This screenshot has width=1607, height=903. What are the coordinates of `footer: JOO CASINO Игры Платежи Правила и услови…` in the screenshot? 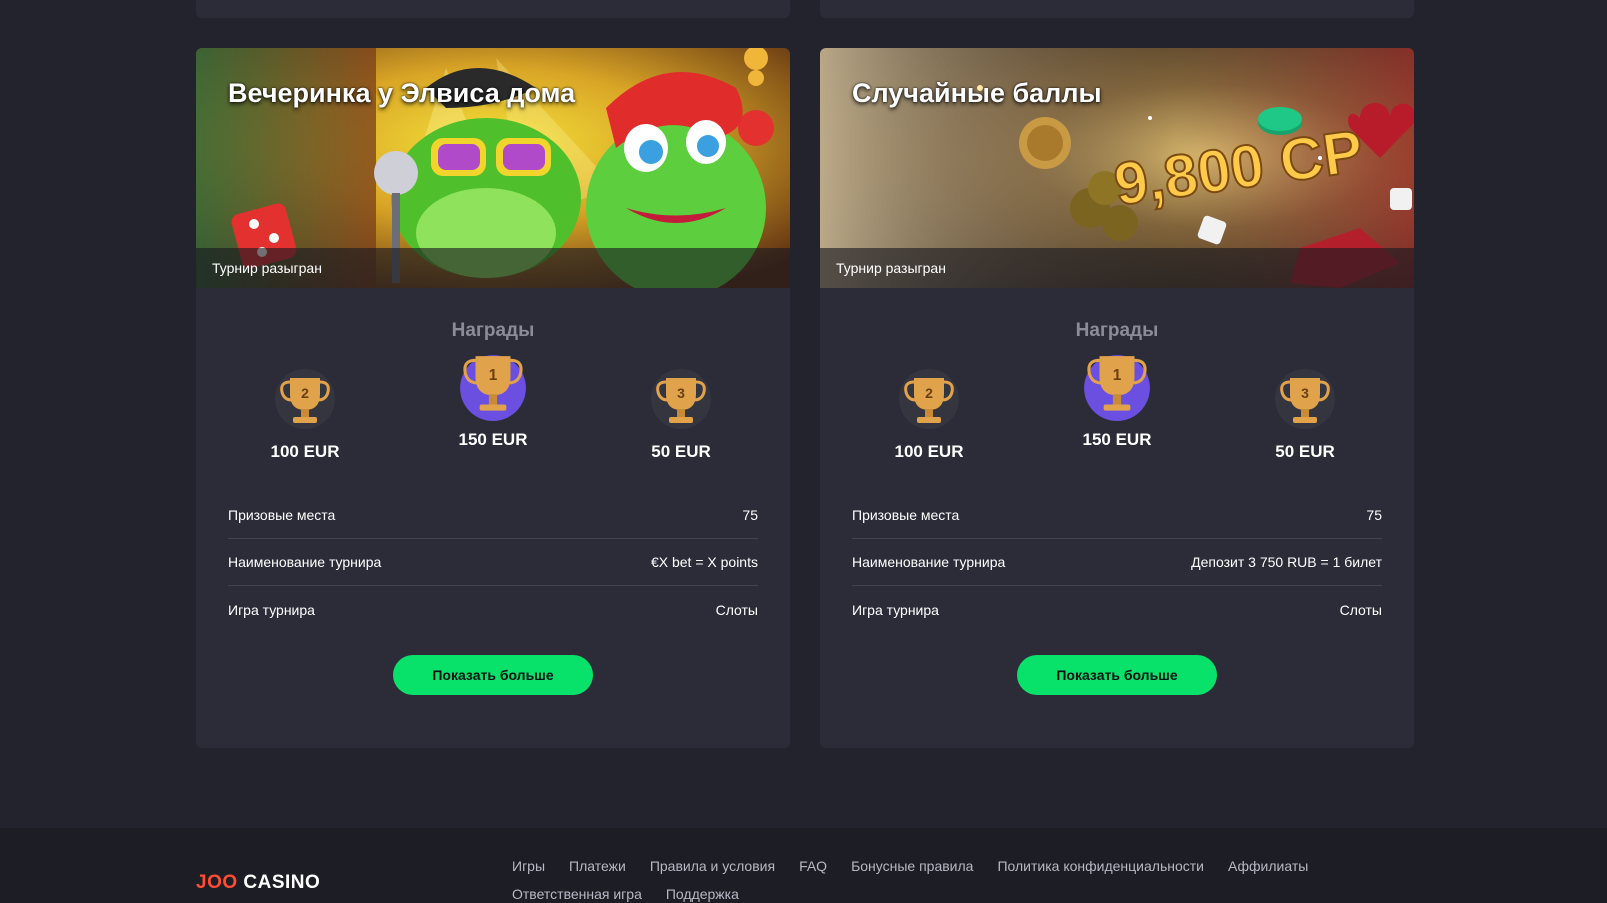 It's located at (803, 865).